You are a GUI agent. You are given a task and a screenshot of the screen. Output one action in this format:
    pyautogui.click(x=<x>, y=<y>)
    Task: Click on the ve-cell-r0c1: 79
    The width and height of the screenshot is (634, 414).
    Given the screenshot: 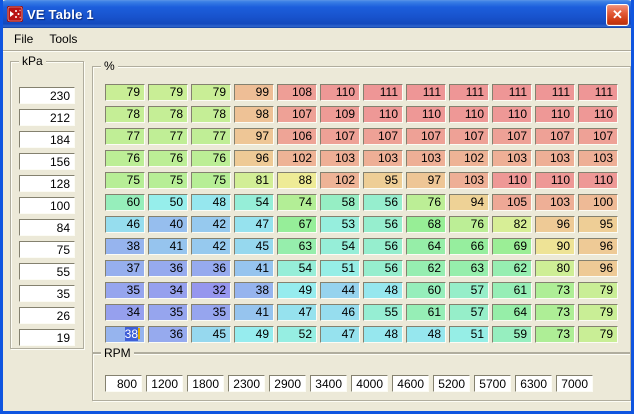 What is the action you would take?
    pyautogui.click(x=168, y=92)
    